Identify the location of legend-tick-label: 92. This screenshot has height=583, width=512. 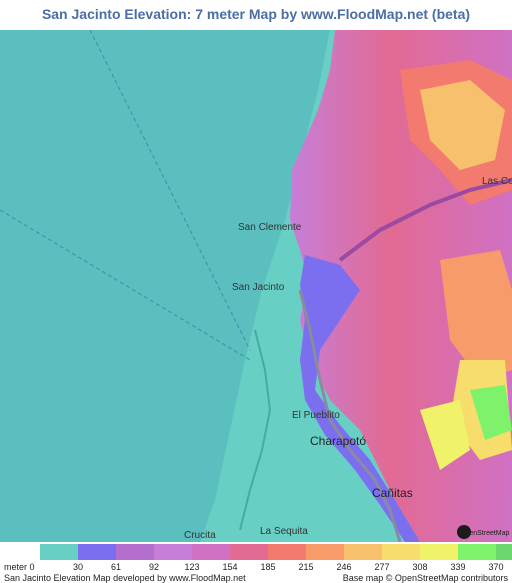
(154, 567).